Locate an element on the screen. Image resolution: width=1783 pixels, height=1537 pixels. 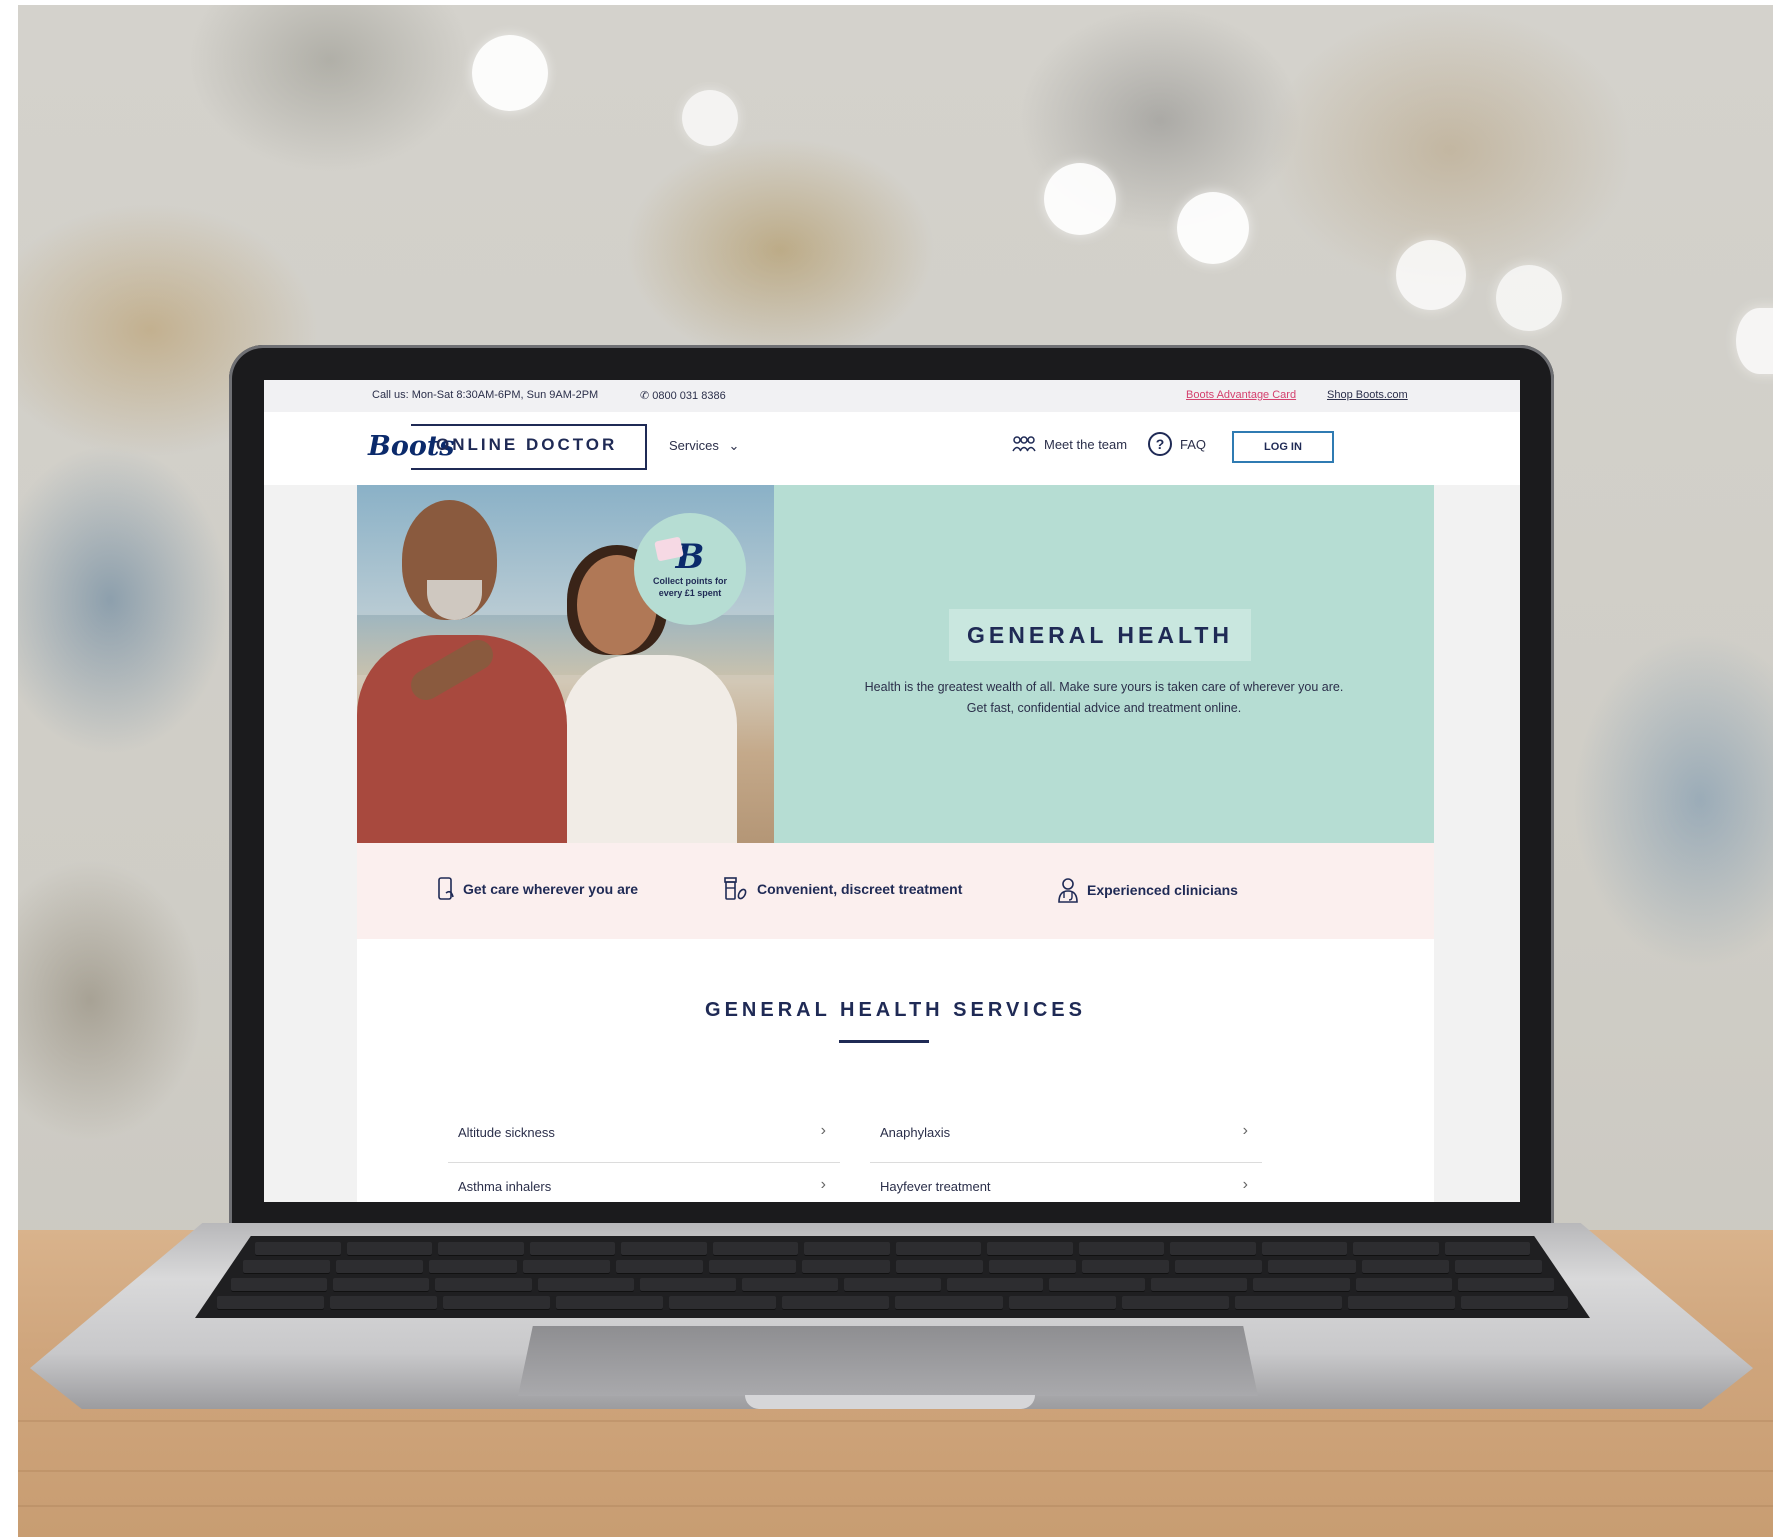
chevron-down-icon: ⌄ is located at coordinates (734, 445).